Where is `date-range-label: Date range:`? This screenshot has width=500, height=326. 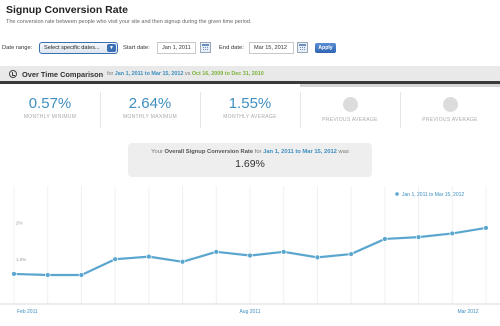
date-range-label: Date range: is located at coordinates (17, 48).